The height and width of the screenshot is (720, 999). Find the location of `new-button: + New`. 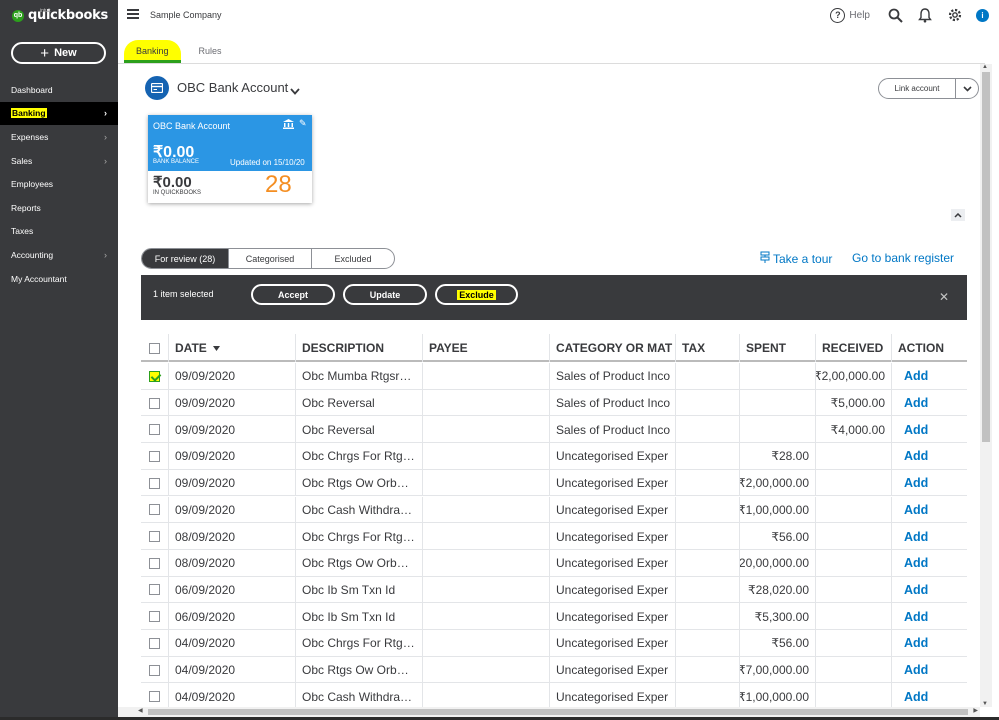

new-button: + New is located at coordinates (58, 53).